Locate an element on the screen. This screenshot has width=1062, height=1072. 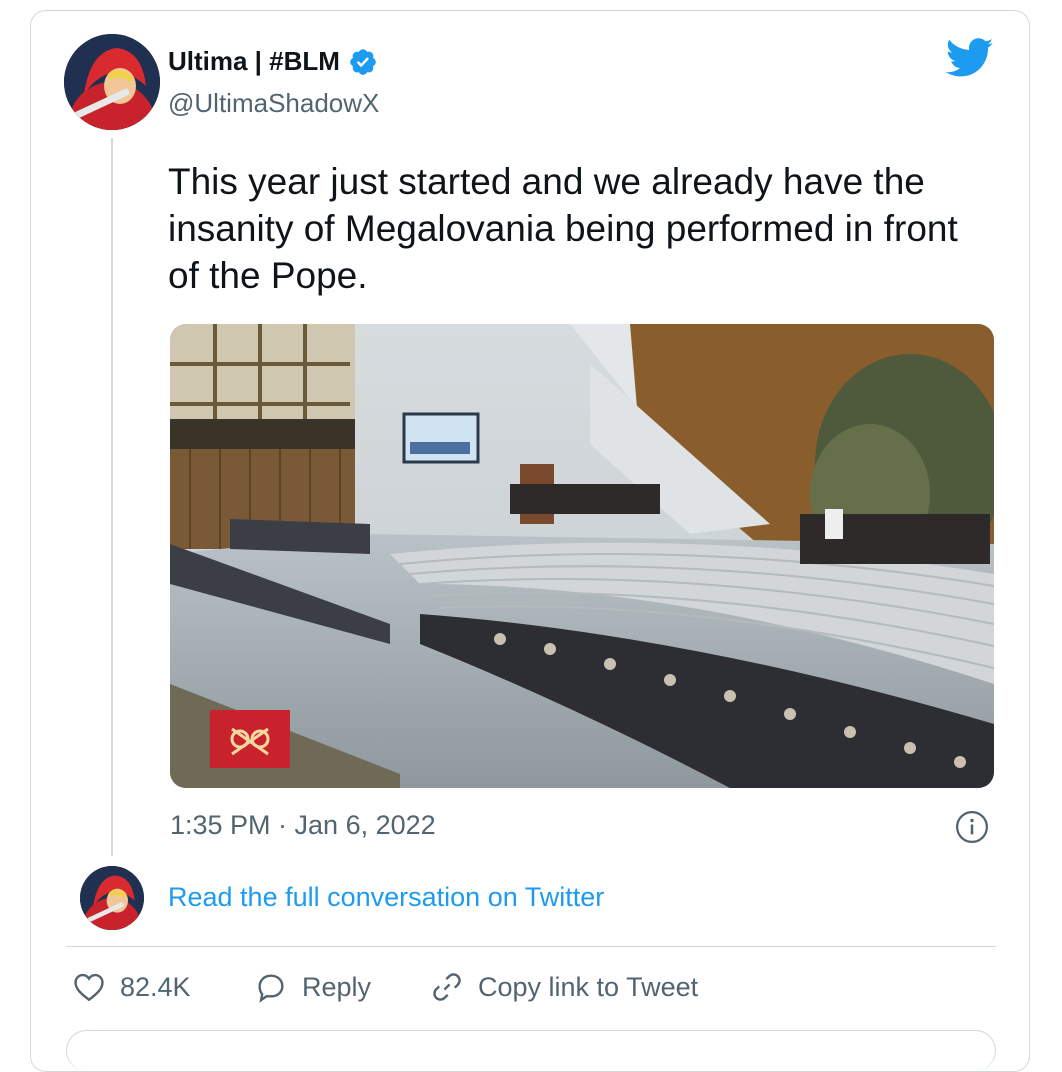
author-avatar is located at coordinates (112, 82).